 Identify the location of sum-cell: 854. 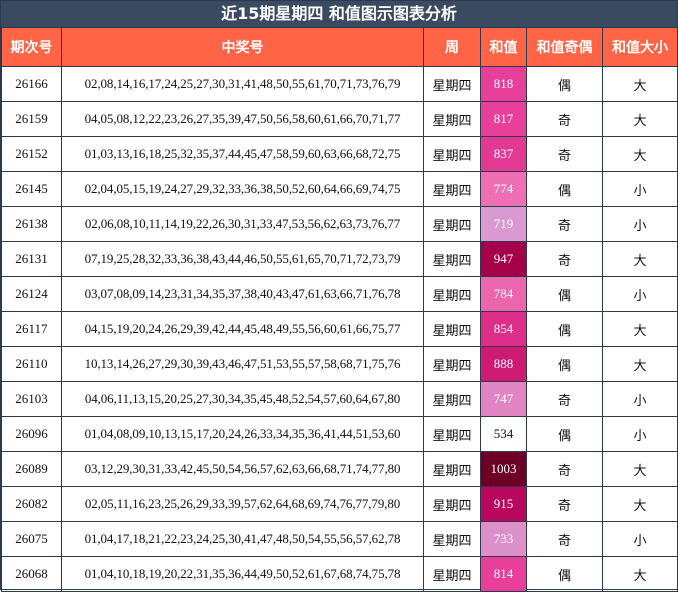
(503, 329).